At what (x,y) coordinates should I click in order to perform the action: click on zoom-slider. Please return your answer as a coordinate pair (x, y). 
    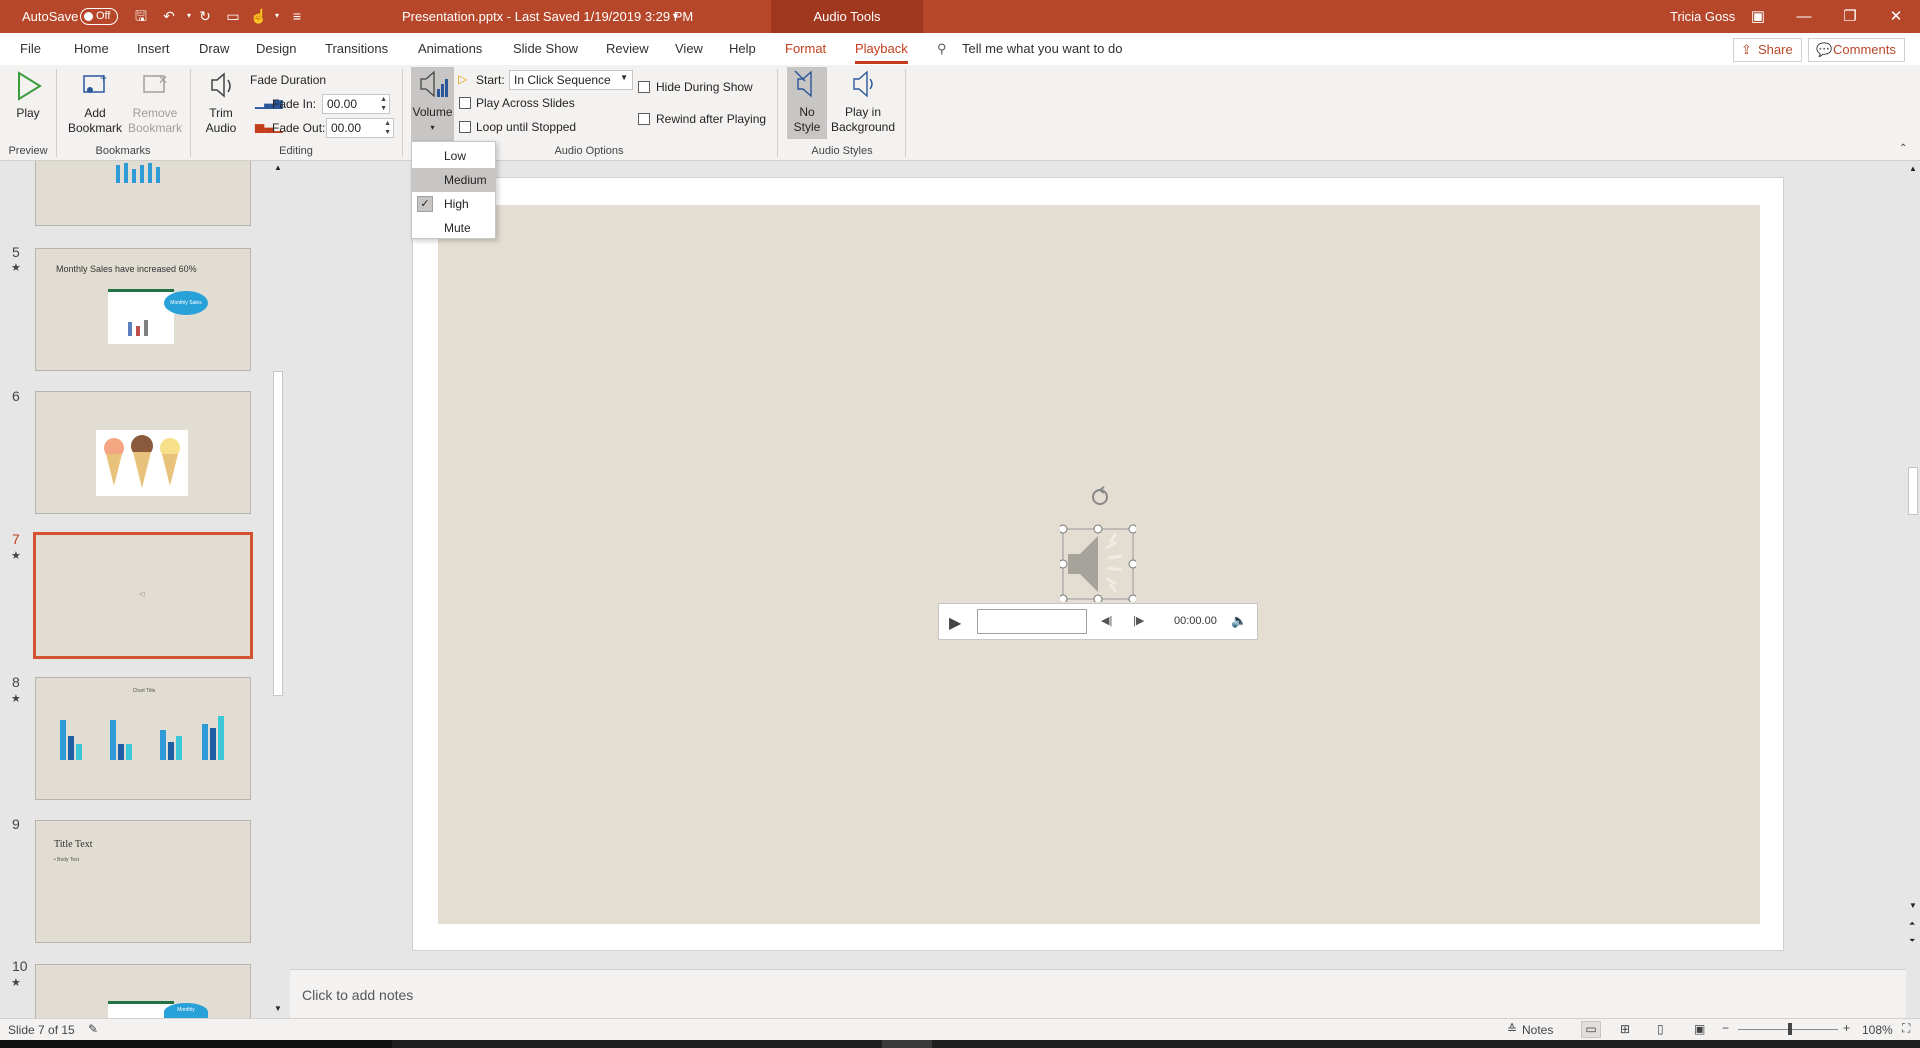
    Looking at the image, I should click on (1788, 1029).